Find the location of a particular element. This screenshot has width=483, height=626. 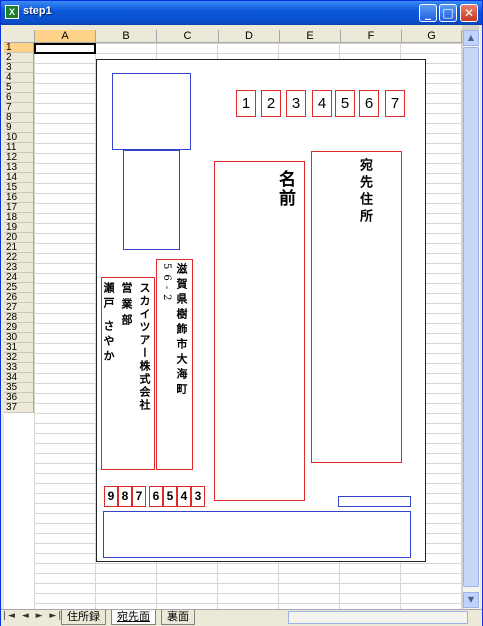

postal-digit: 5 is located at coordinates (345, 103).